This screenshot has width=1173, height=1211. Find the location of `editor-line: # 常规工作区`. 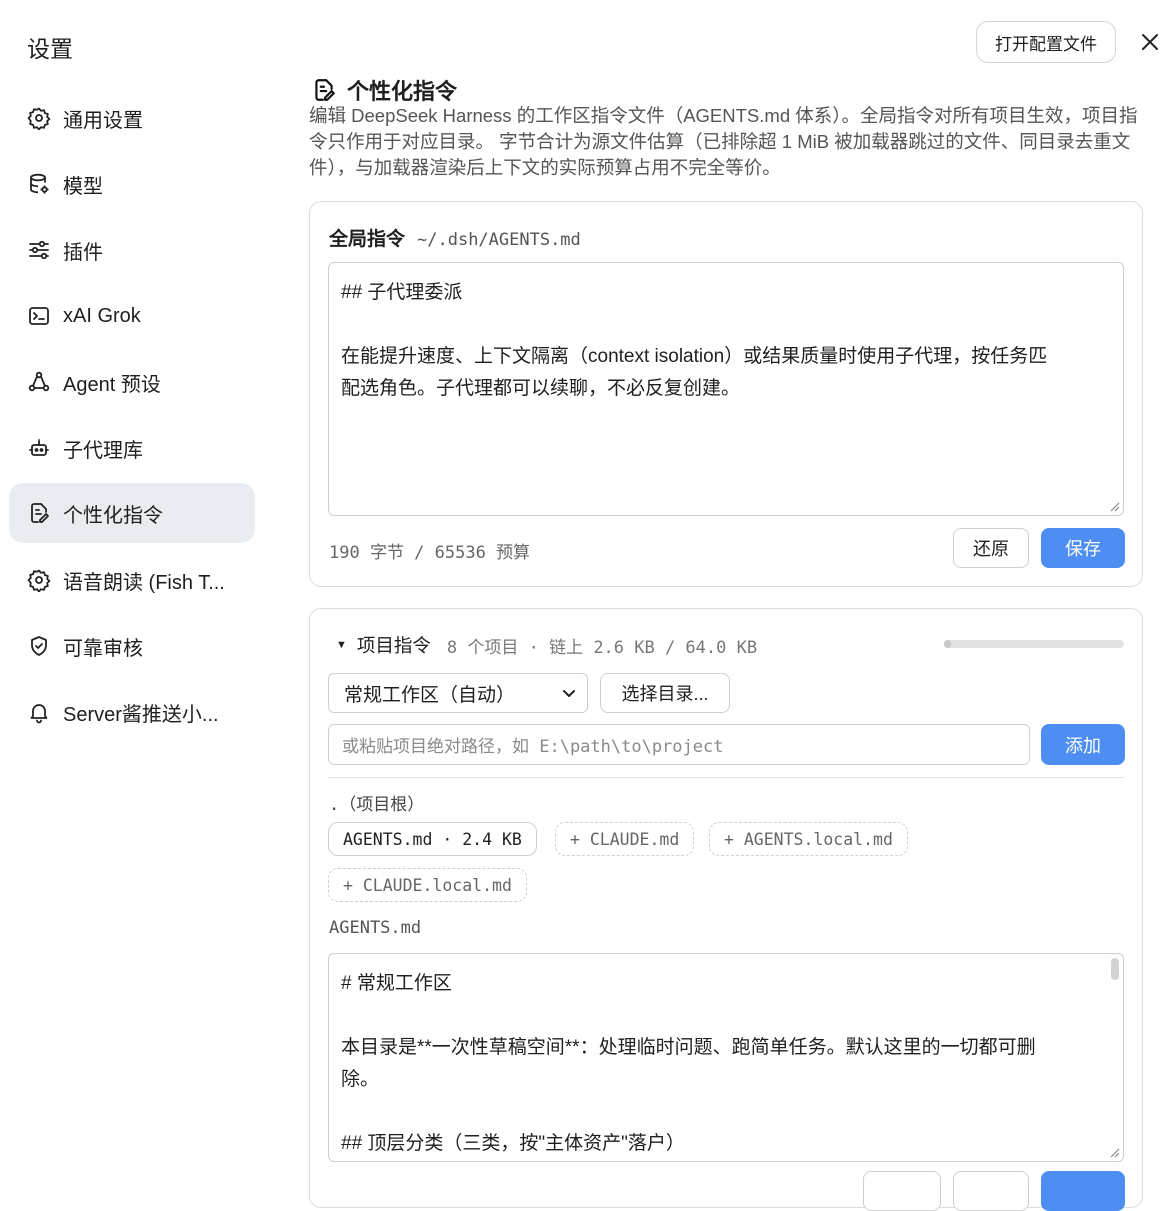

editor-line: # 常规工作区 is located at coordinates (396, 983).